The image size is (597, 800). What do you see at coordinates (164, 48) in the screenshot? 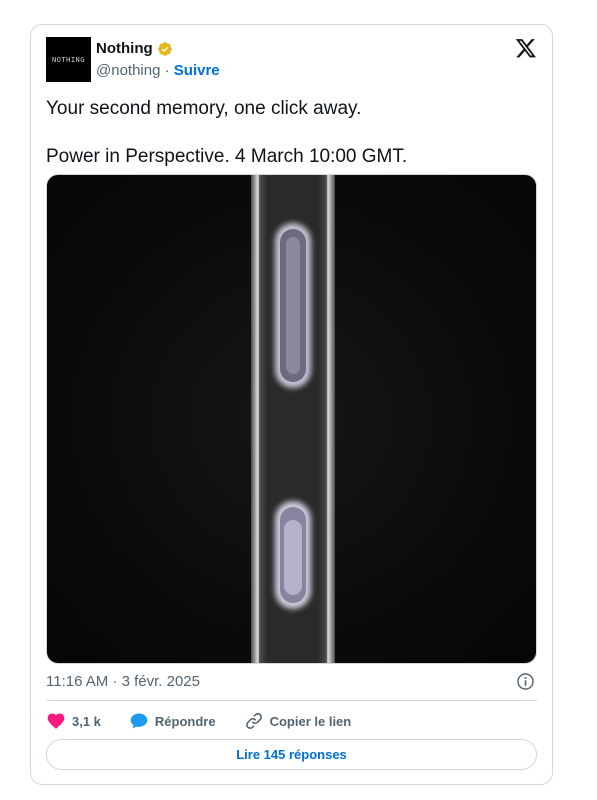
I see `verified-badge-icon` at bounding box center [164, 48].